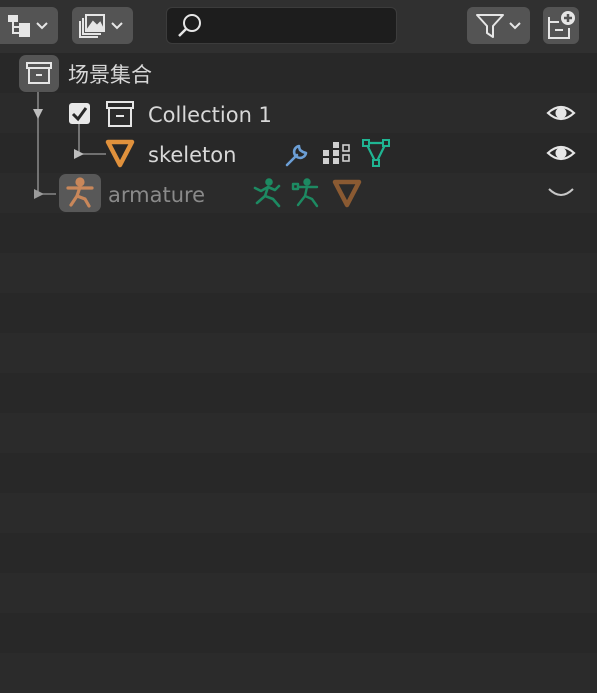 The height and width of the screenshot is (693, 597). Describe the element at coordinates (337, 154) in the screenshot. I see `vertex-groups-icon` at that location.